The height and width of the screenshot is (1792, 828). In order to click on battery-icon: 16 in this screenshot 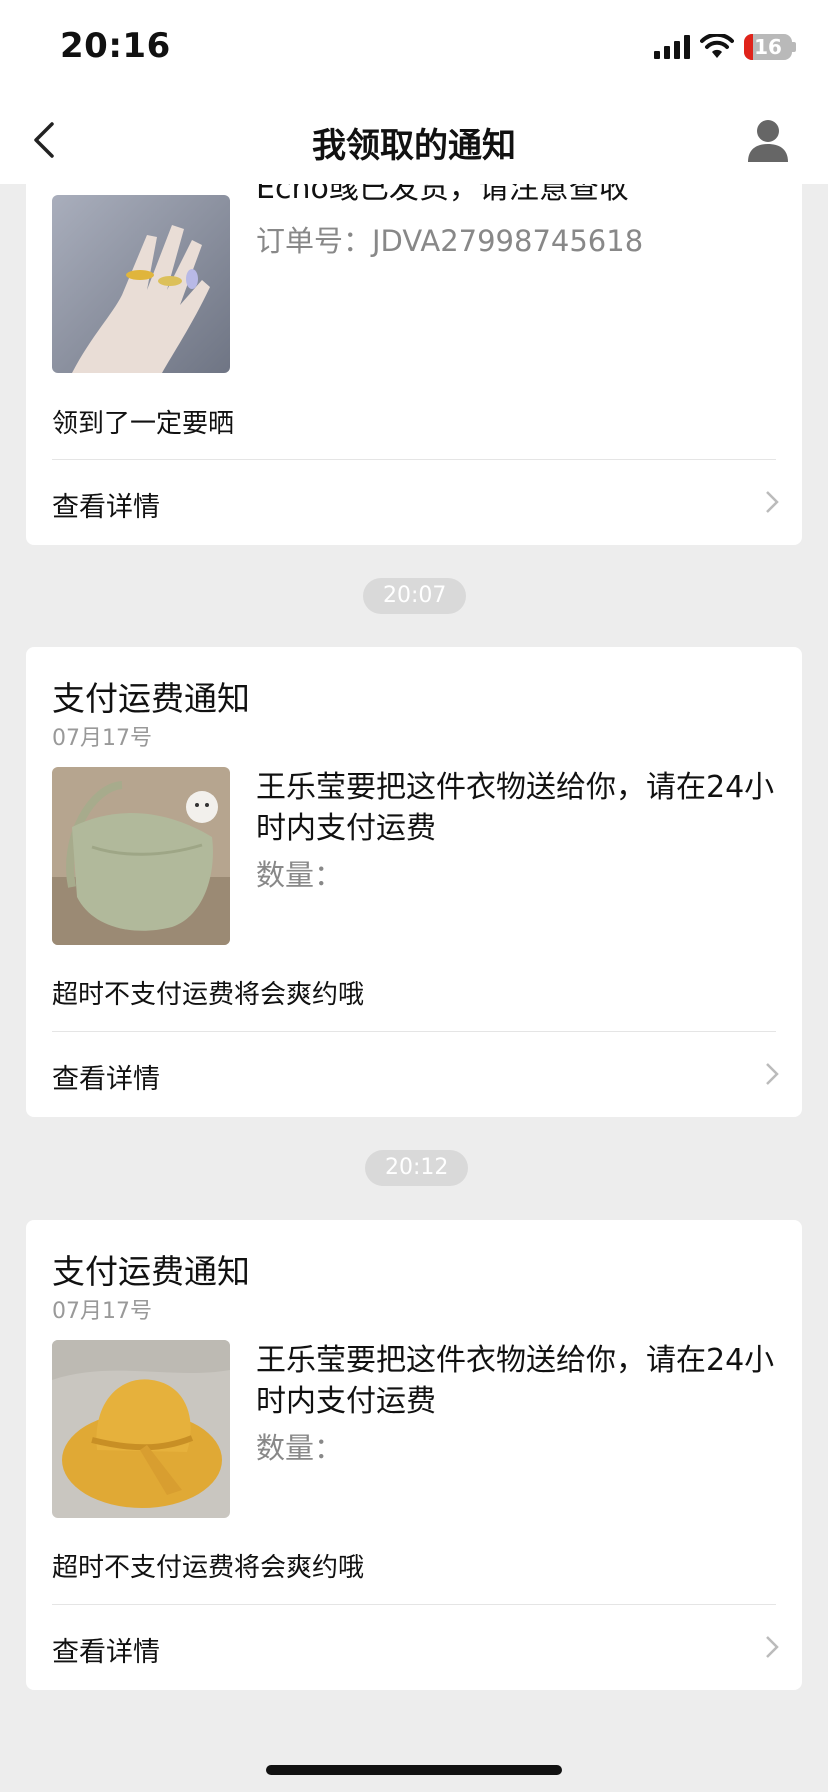, I will do `click(770, 47)`.